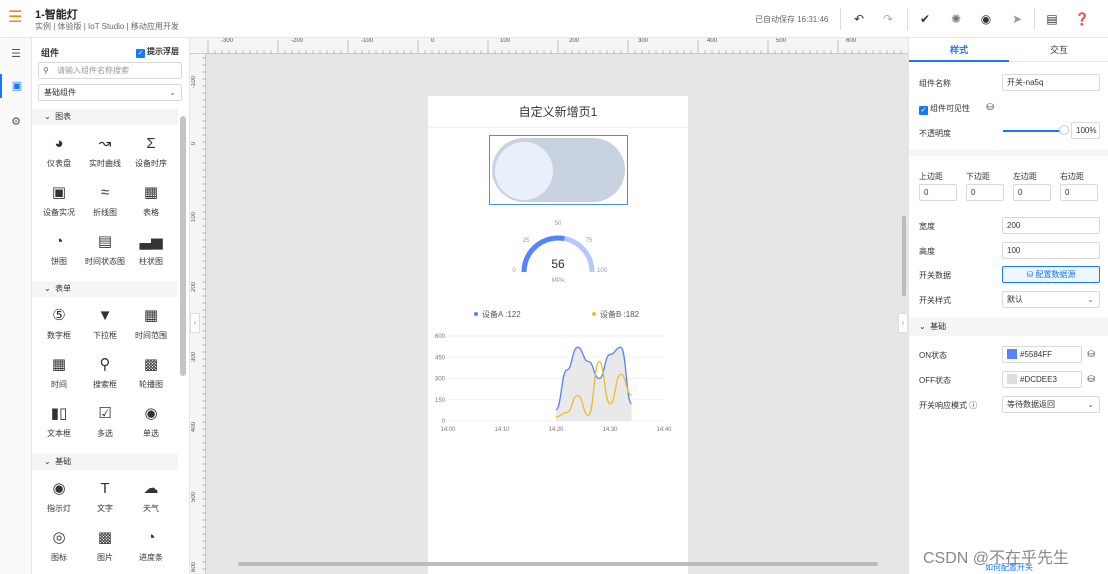 The image size is (1108, 574). I want to click on component-text: T 文字, so click(105, 499).